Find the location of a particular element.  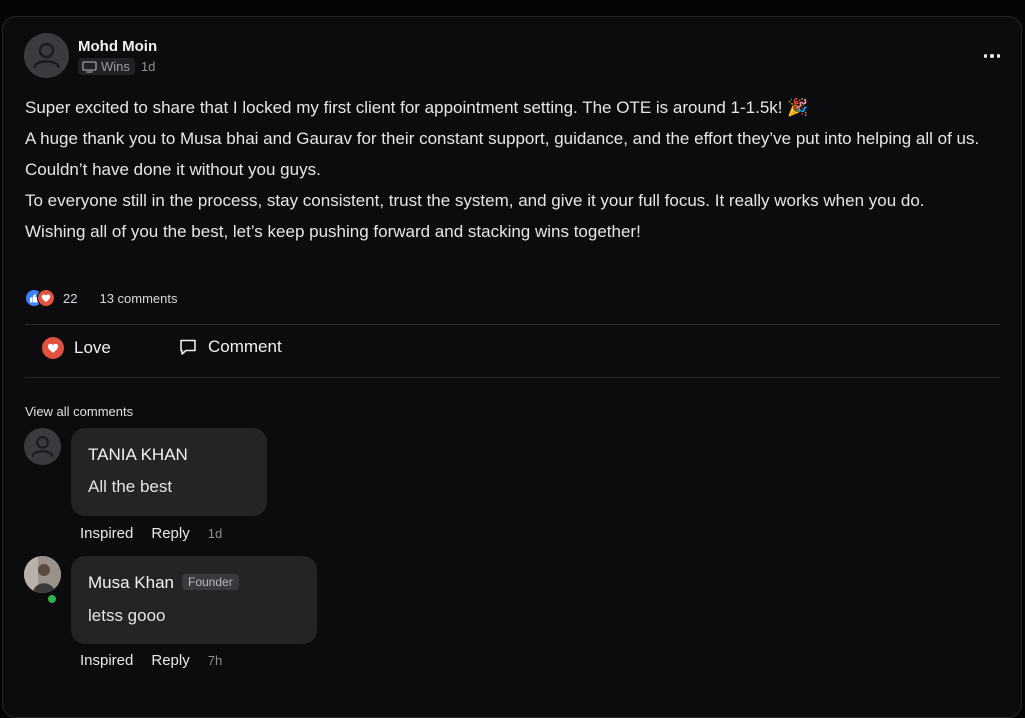

comment-time: 7h is located at coordinates (215, 660).